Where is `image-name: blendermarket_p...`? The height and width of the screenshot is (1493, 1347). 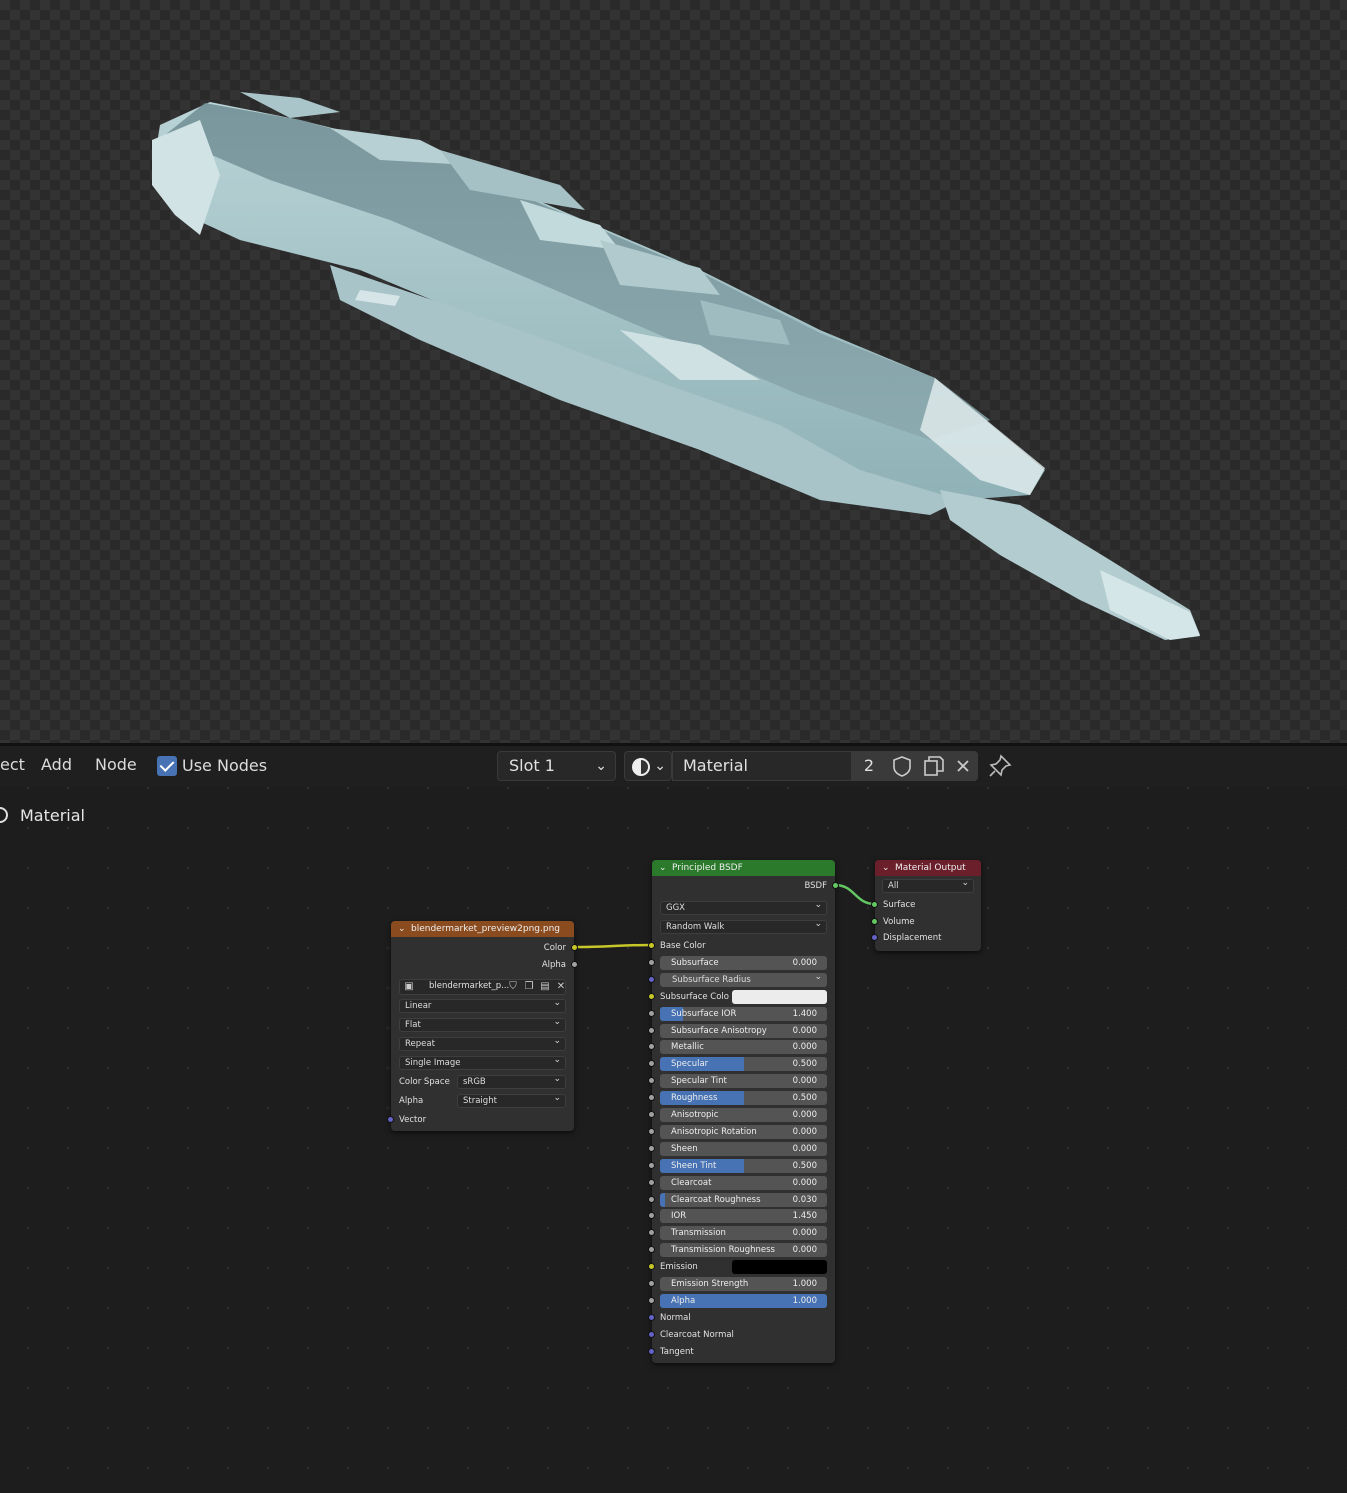 image-name: blendermarket_p... is located at coordinates (469, 986).